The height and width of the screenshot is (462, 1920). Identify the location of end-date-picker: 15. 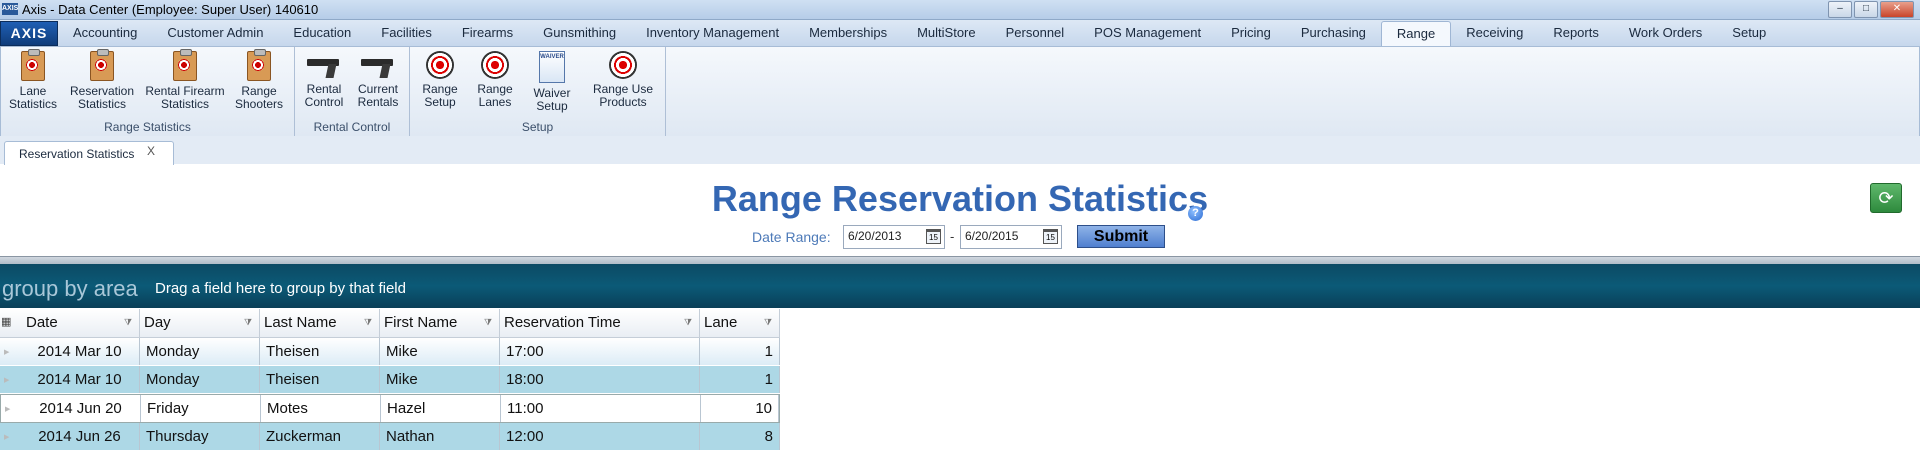
(1011, 237).